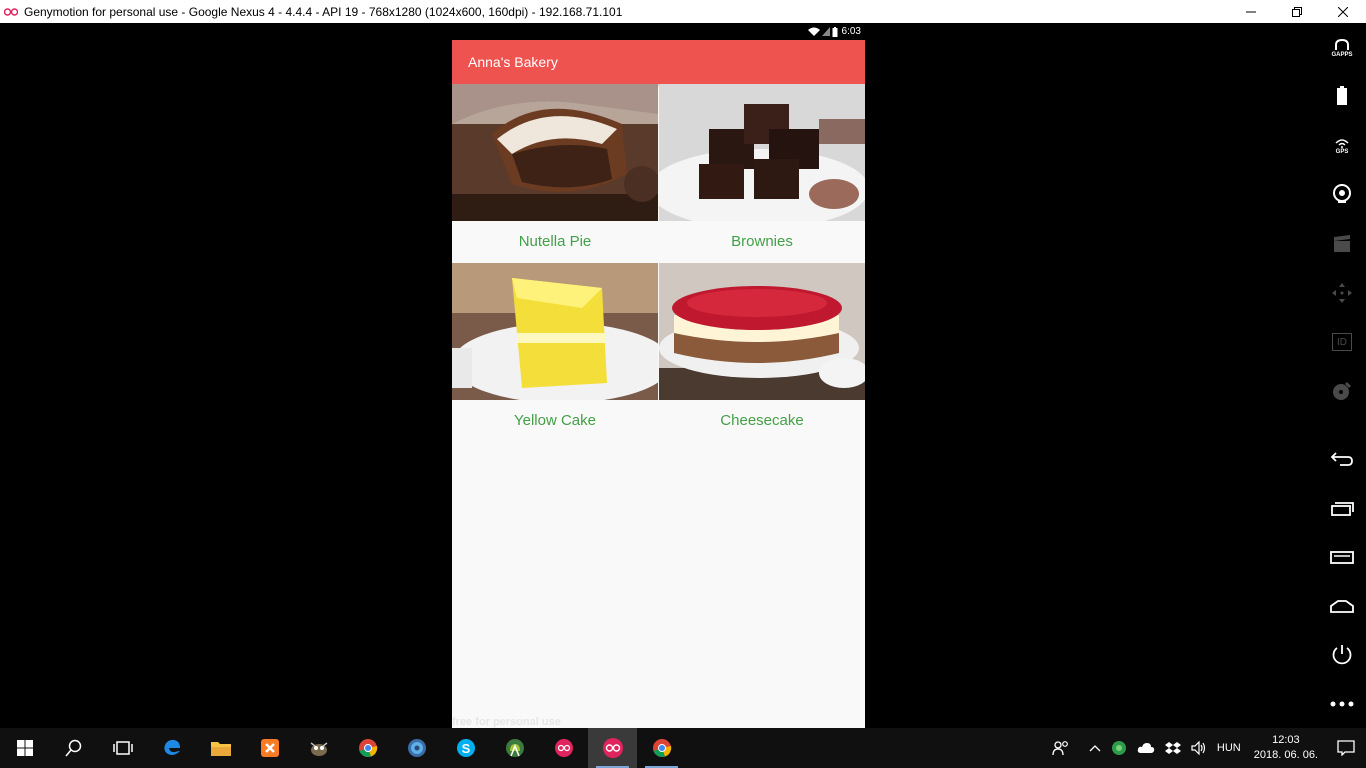  Describe the element at coordinates (1286, 748) in the screenshot. I see `clock-button: 12:03 2018. 06. 06.` at that location.